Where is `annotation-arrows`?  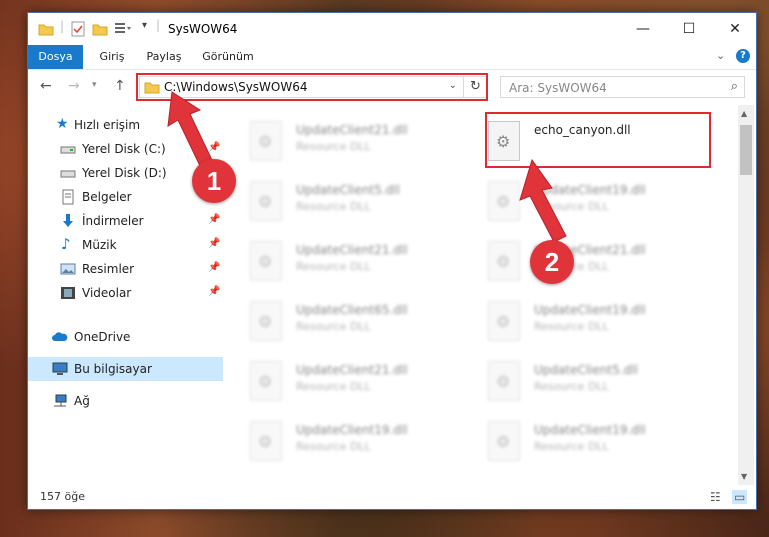 annotation-arrows is located at coordinates (367, 167).